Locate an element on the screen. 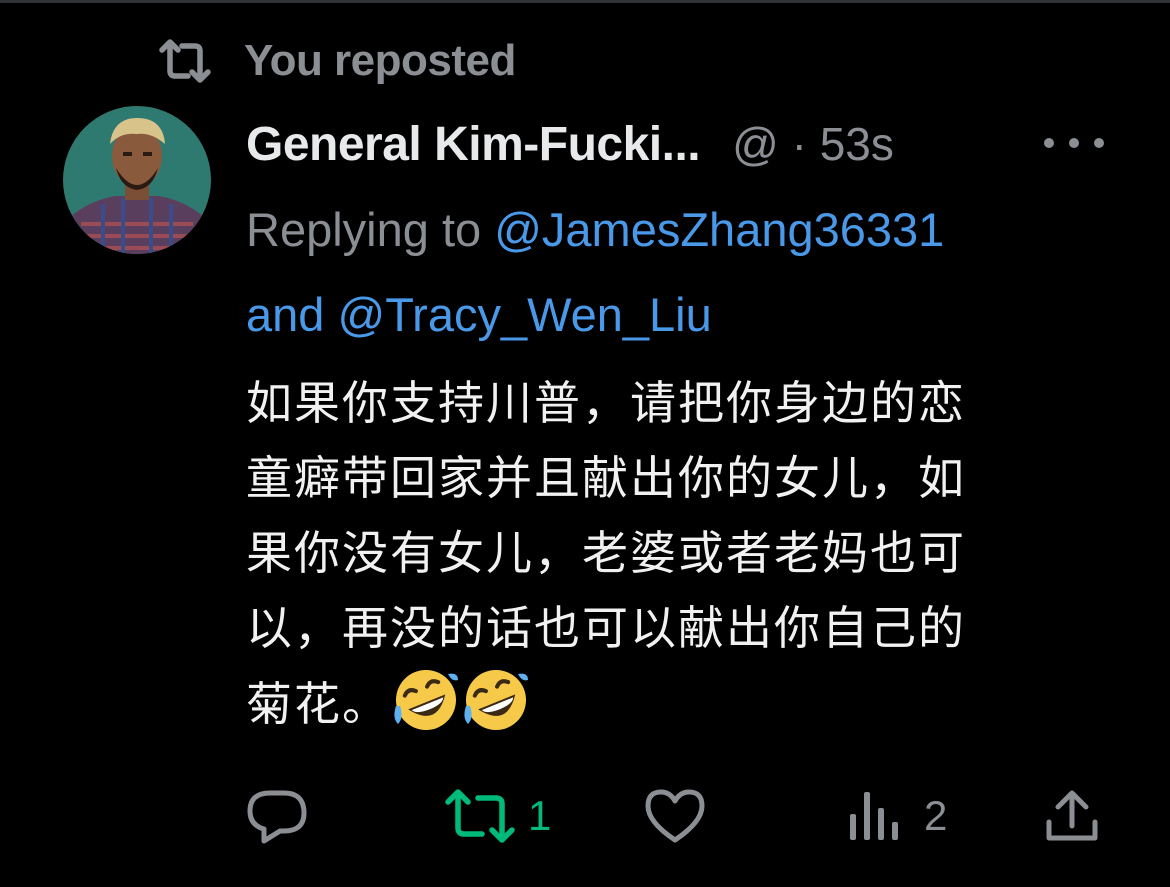  repost-button: 1 is located at coordinates (497, 816).